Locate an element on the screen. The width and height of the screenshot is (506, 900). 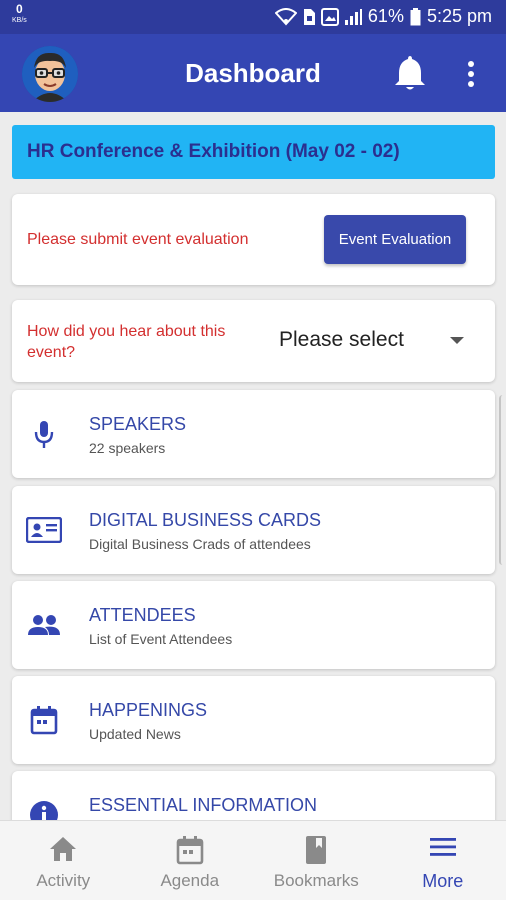
menu-item-title: DIGITAL BUSINESS CARDS is located at coordinates (205, 520).